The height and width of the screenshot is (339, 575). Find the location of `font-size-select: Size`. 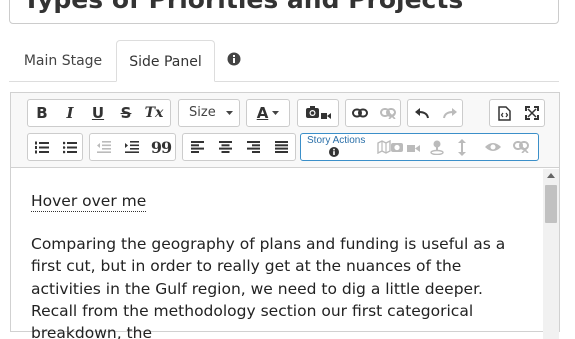

font-size-select: Size is located at coordinates (209, 113).